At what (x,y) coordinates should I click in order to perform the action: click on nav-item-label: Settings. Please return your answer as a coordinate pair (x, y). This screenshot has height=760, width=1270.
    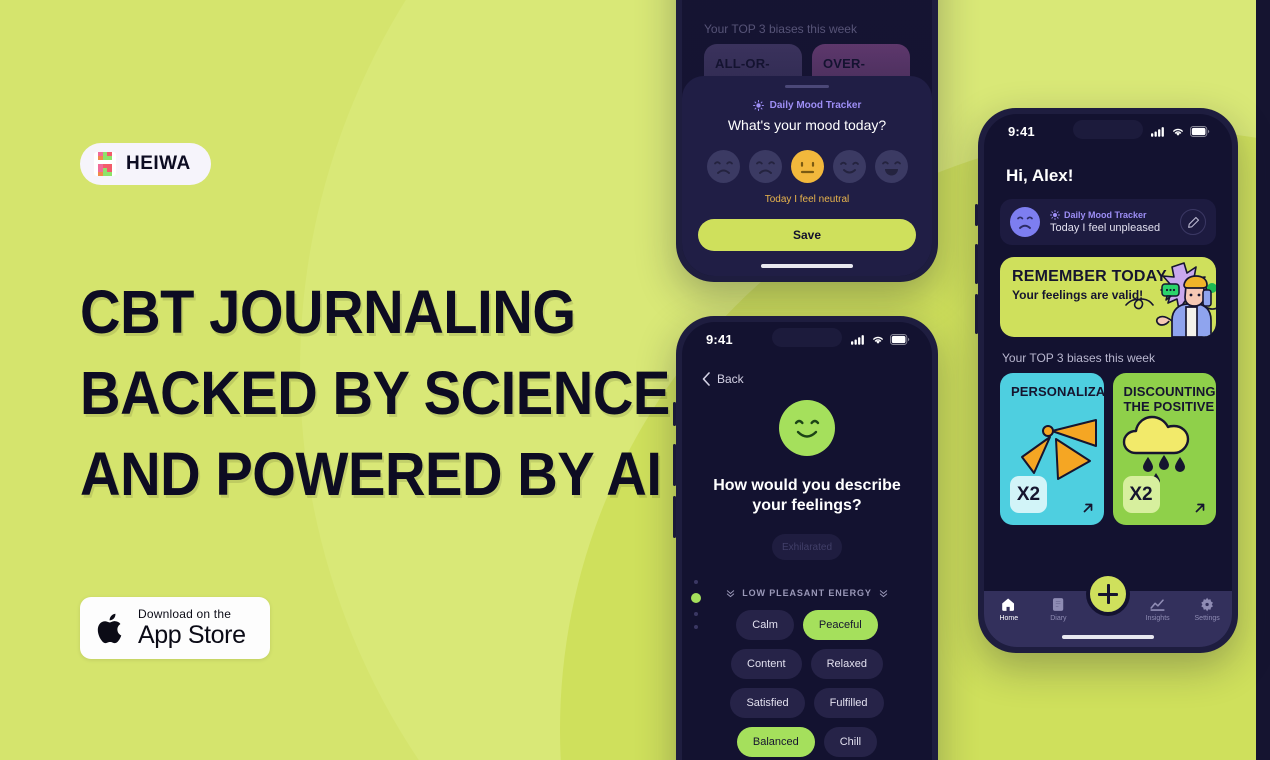
    Looking at the image, I should click on (1207, 618).